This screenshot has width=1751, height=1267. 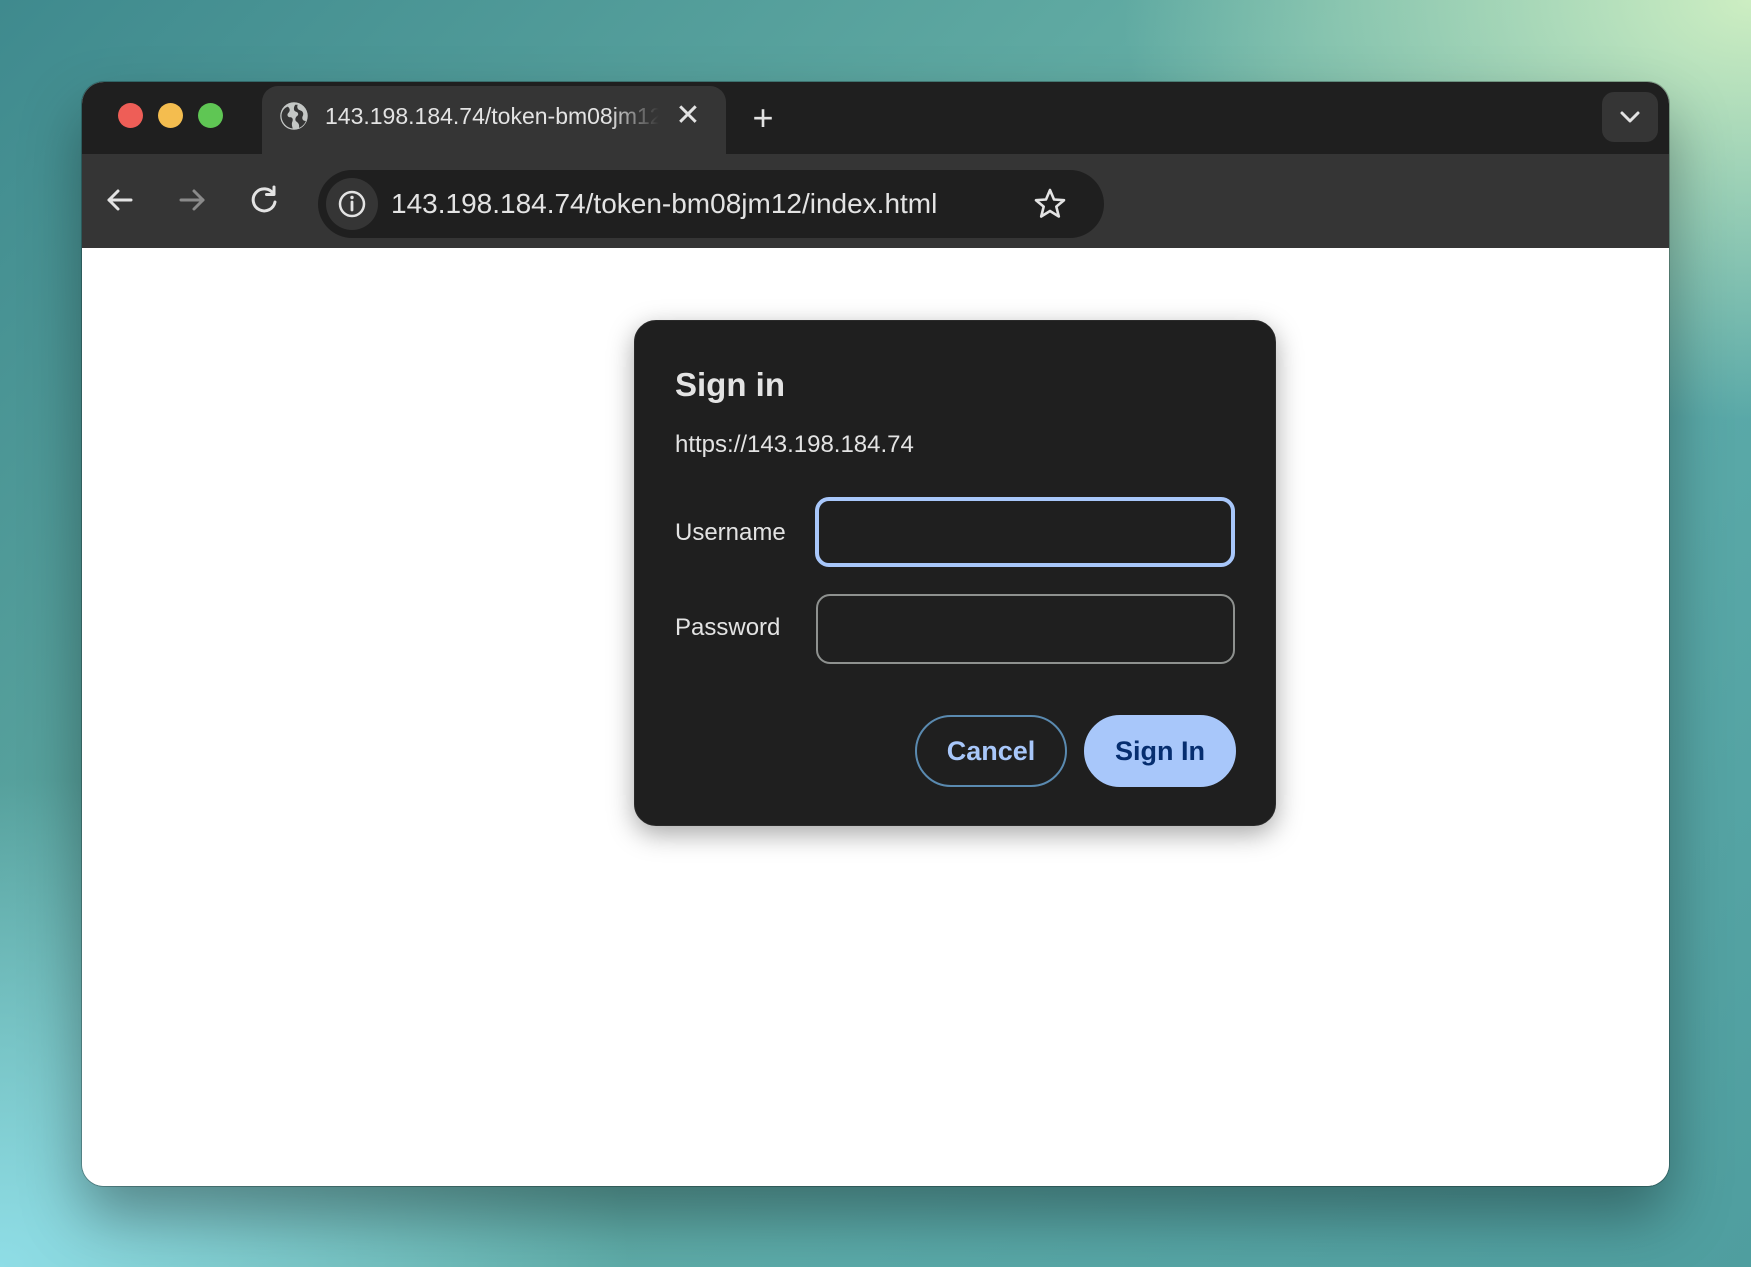 I want to click on tab-close-icon: ✕, so click(x=688, y=116).